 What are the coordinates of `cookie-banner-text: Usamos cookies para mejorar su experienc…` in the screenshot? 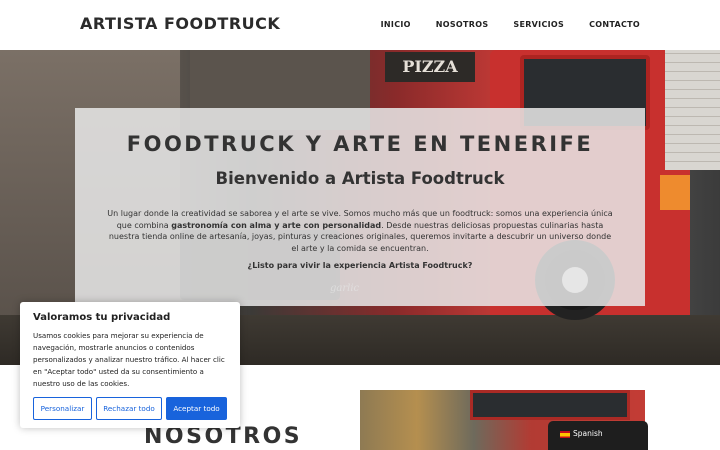 It's located at (129, 359).